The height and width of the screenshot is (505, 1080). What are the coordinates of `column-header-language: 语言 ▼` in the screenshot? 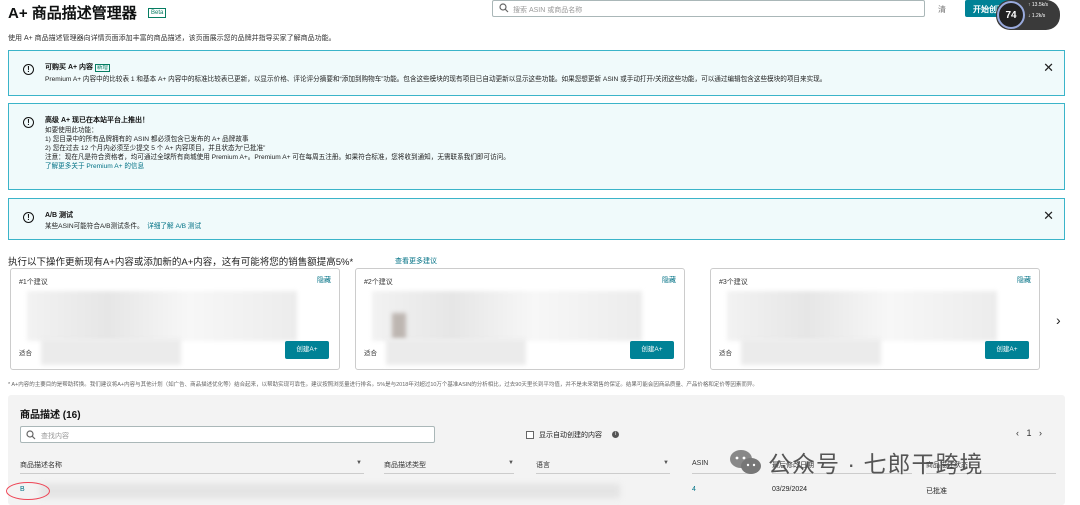 It's located at (603, 467).